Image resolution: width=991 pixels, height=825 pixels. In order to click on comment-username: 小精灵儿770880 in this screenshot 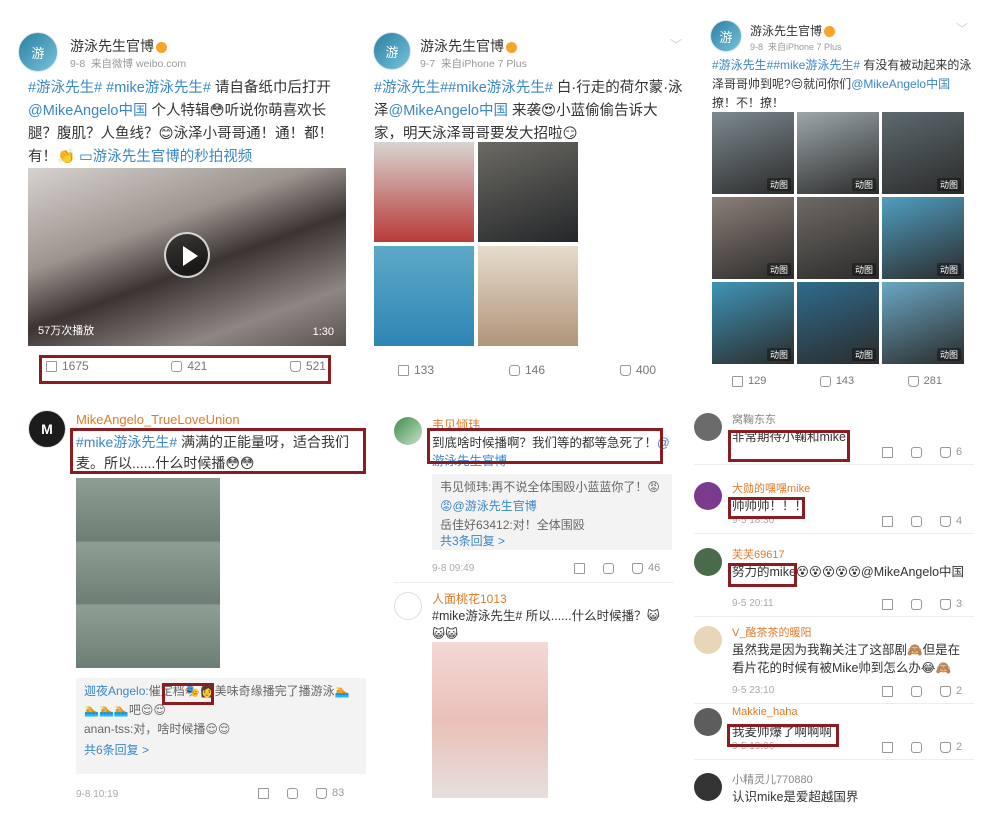, I will do `click(772, 779)`.